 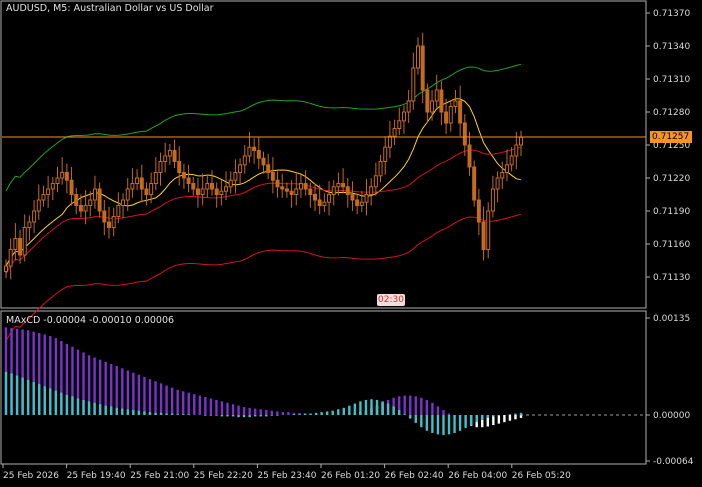 What do you see at coordinates (671, 80) in the screenshot?
I see `price-tick-label: 0.71310` at bounding box center [671, 80].